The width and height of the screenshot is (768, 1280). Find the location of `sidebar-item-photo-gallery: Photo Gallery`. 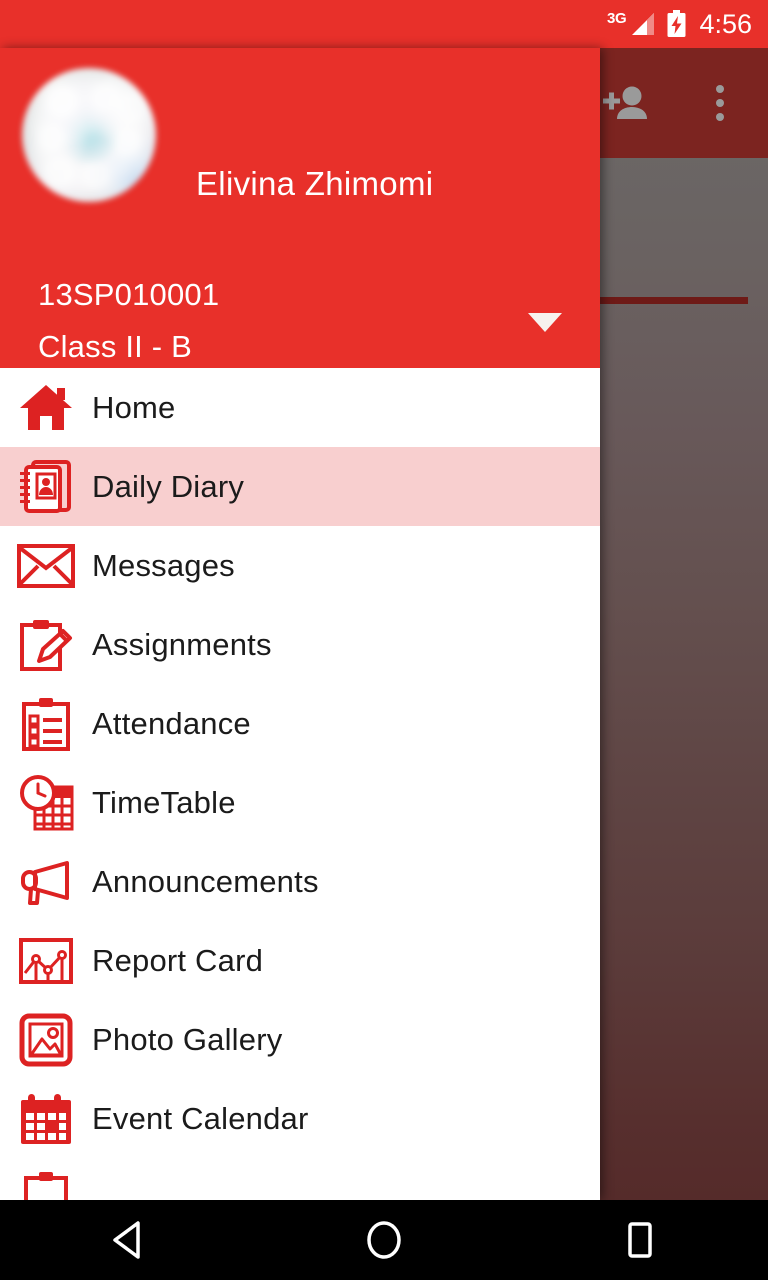

sidebar-item-photo-gallery: Photo Gallery is located at coordinates (300, 1039).